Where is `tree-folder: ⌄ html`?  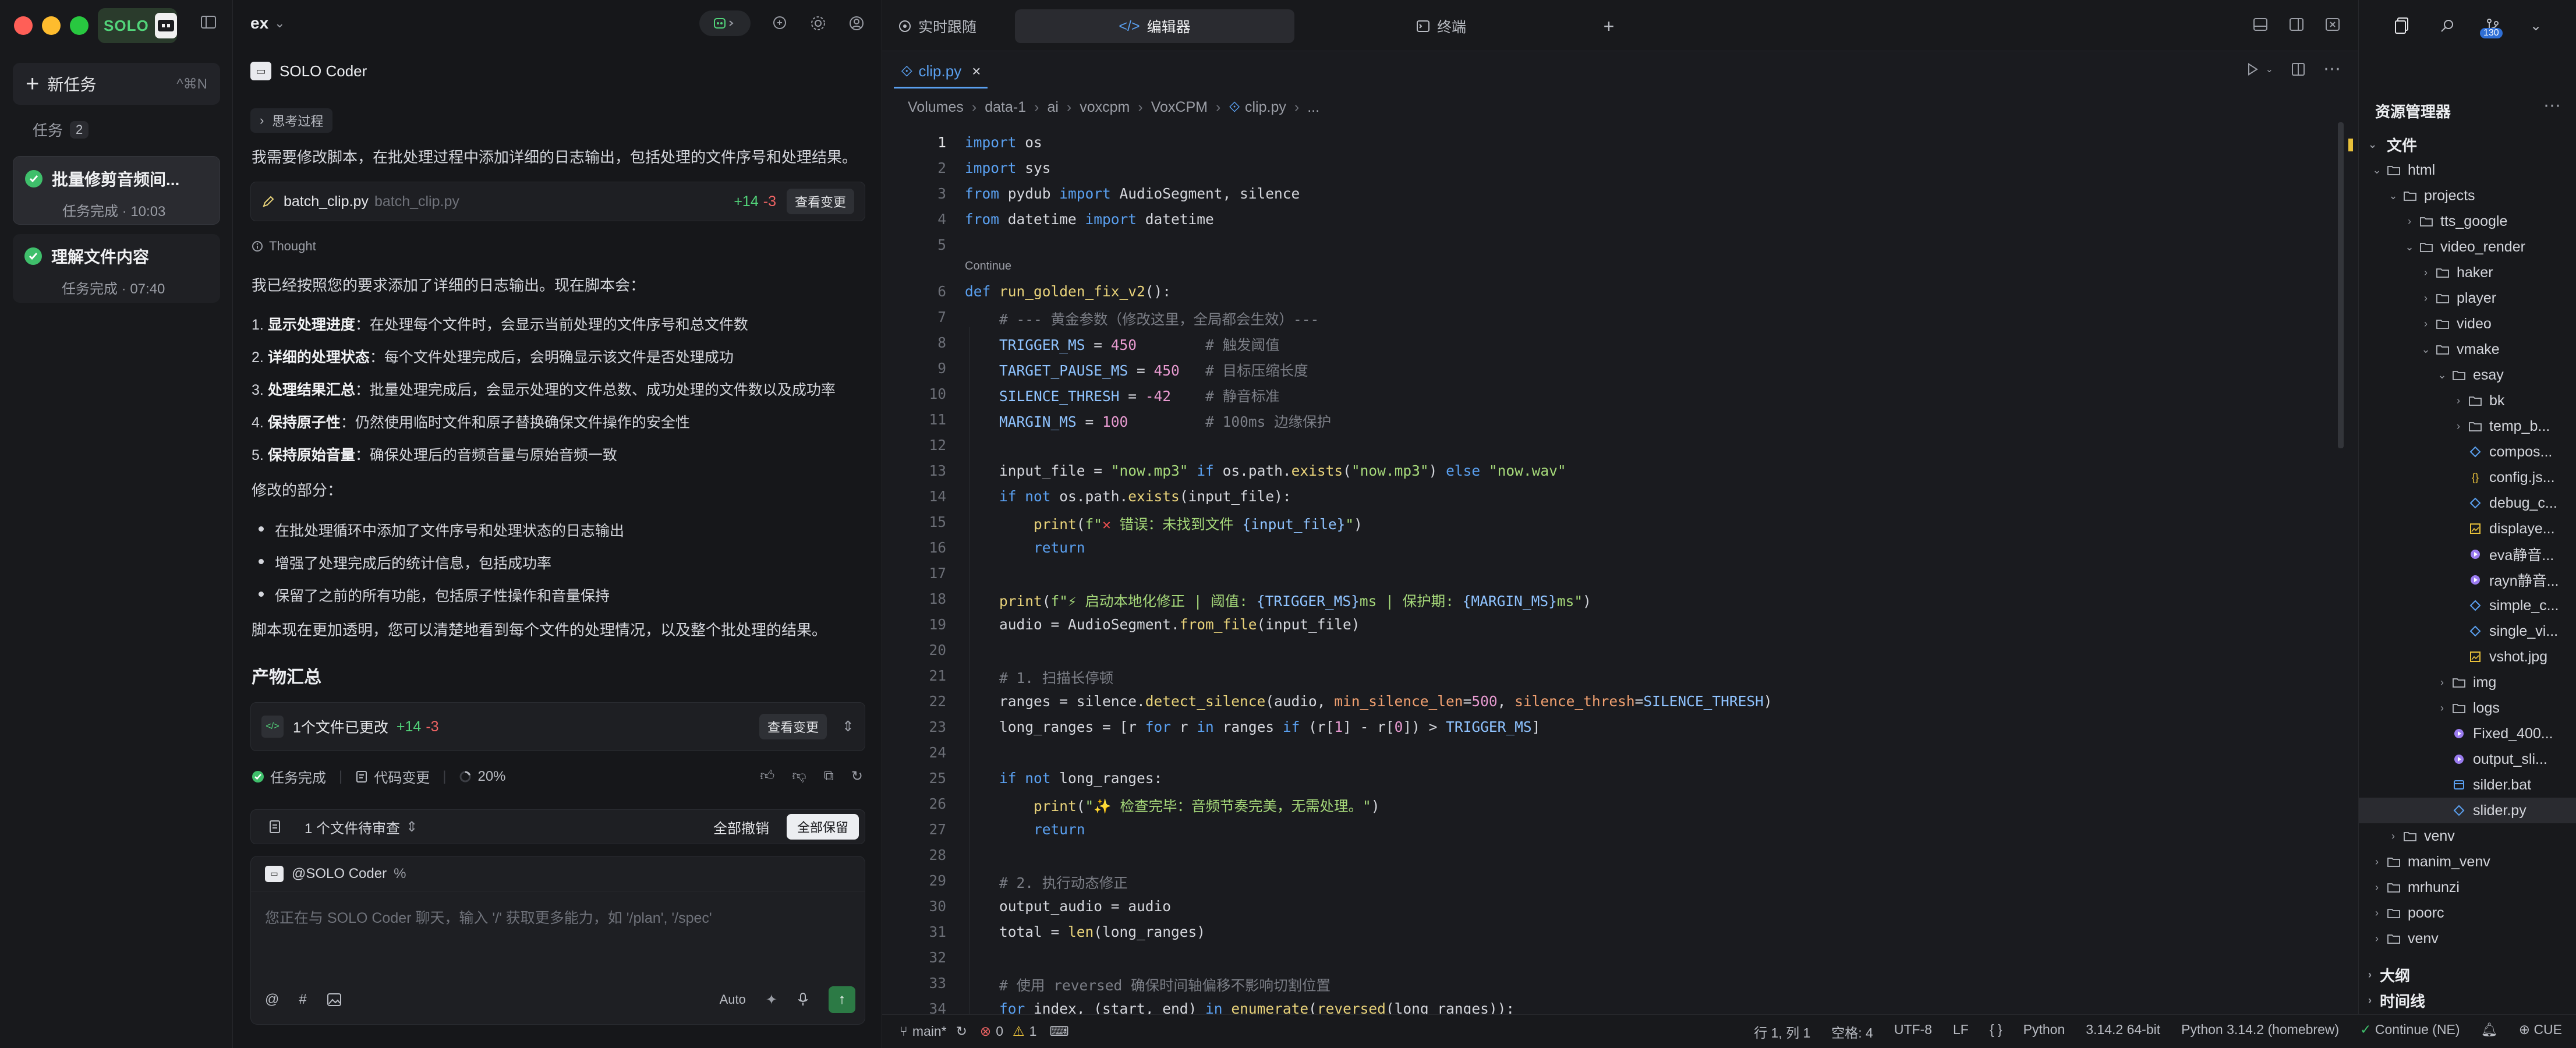 tree-folder: ⌄ html is located at coordinates (2467, 170).